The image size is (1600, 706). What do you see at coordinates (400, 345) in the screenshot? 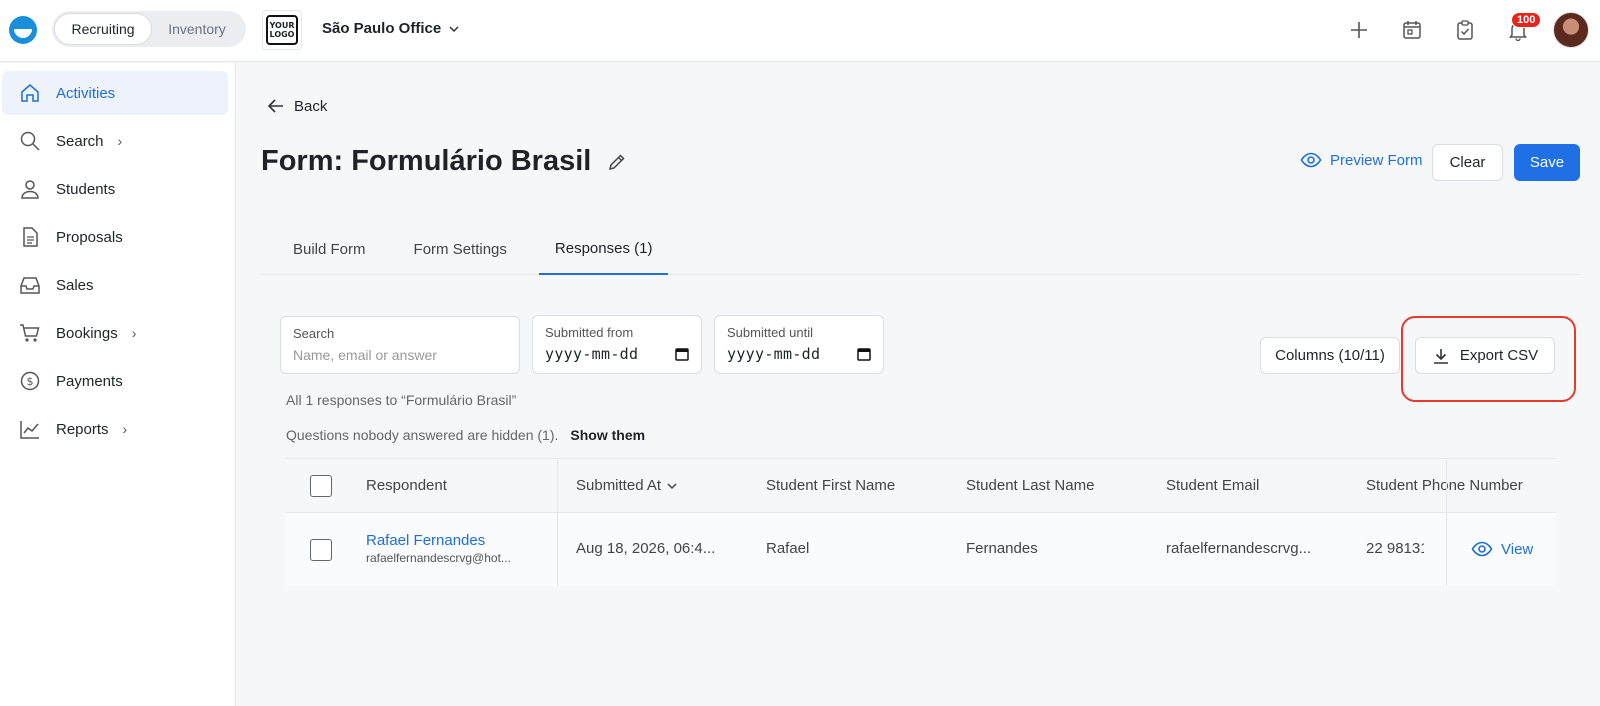
I see `search-field: Search Name, email or answer` at bounding box center [400, 345].